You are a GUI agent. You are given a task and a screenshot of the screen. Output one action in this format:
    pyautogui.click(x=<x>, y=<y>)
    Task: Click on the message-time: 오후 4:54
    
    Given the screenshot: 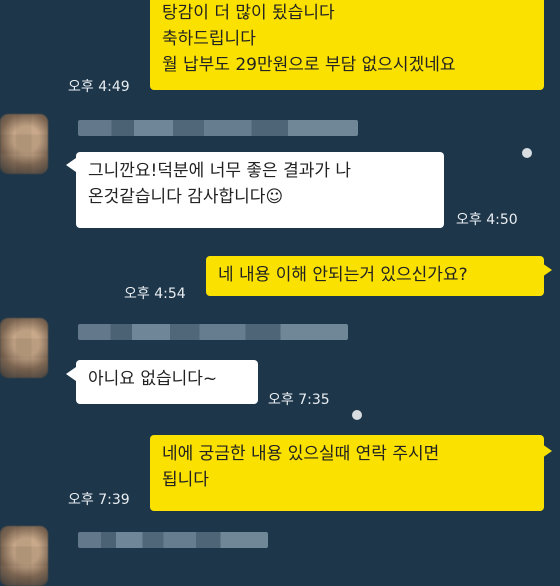 What is the action you would take?
    pyautogui.click(x=155, y=294)
    